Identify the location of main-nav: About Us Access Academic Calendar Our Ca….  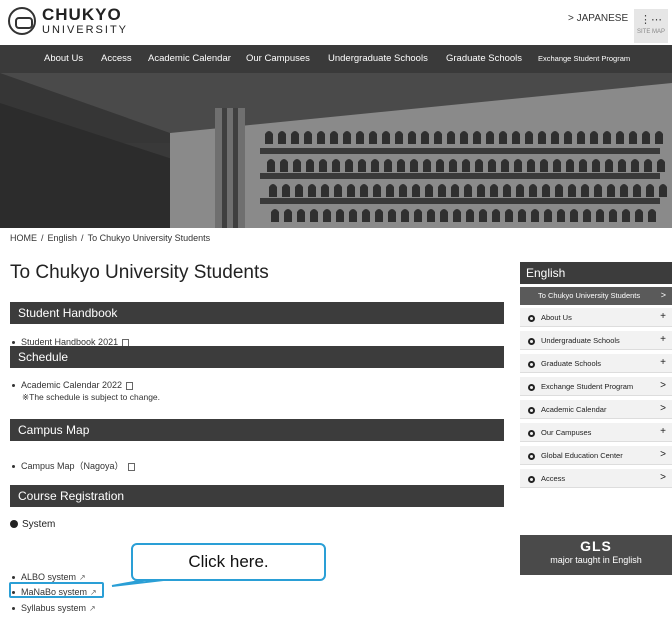
(336, 59).